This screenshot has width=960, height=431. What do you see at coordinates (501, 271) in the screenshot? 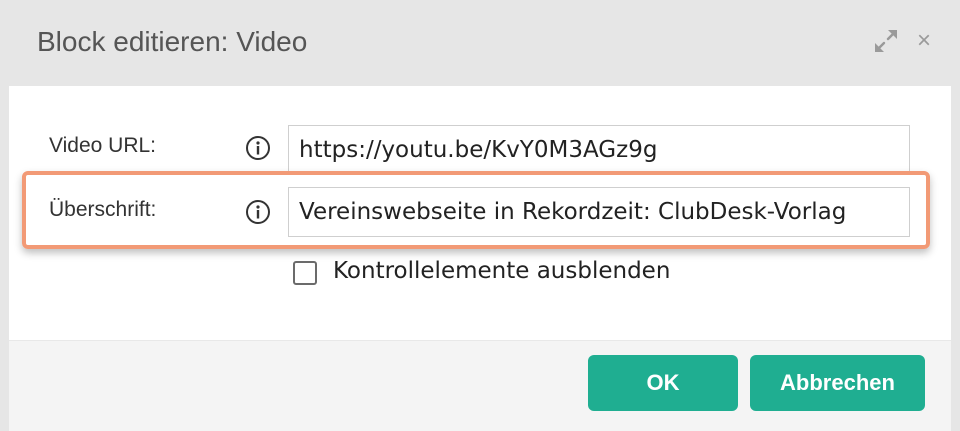
I see `hide-controls-label: Kontrollelemente ausblenden` at bounding box center [501, 271].